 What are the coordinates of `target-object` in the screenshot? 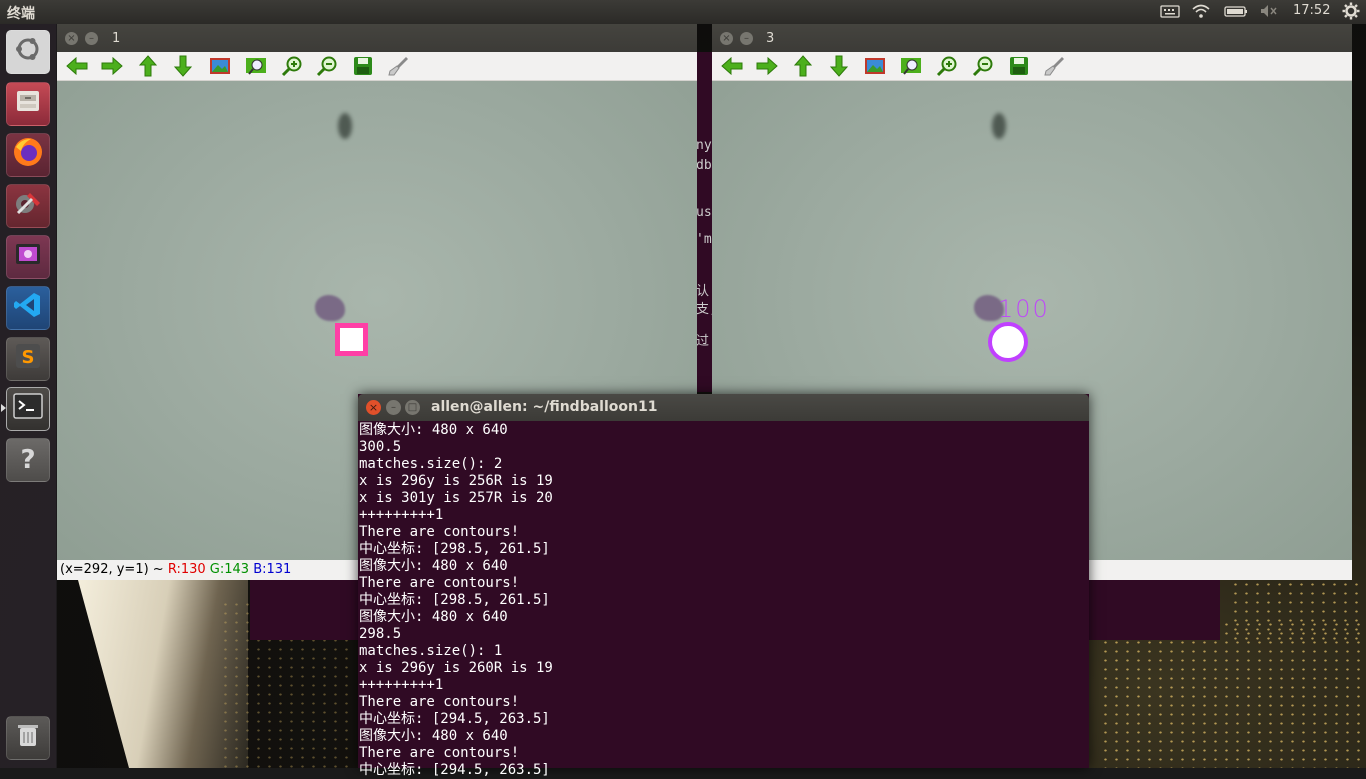 It's located at (330, 308).